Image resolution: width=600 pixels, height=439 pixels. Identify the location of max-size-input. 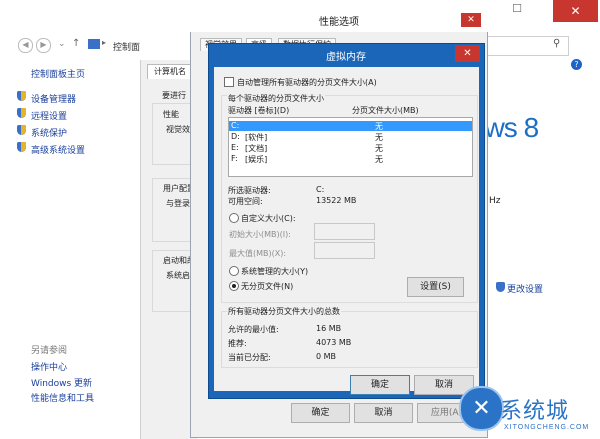
(344, 250).